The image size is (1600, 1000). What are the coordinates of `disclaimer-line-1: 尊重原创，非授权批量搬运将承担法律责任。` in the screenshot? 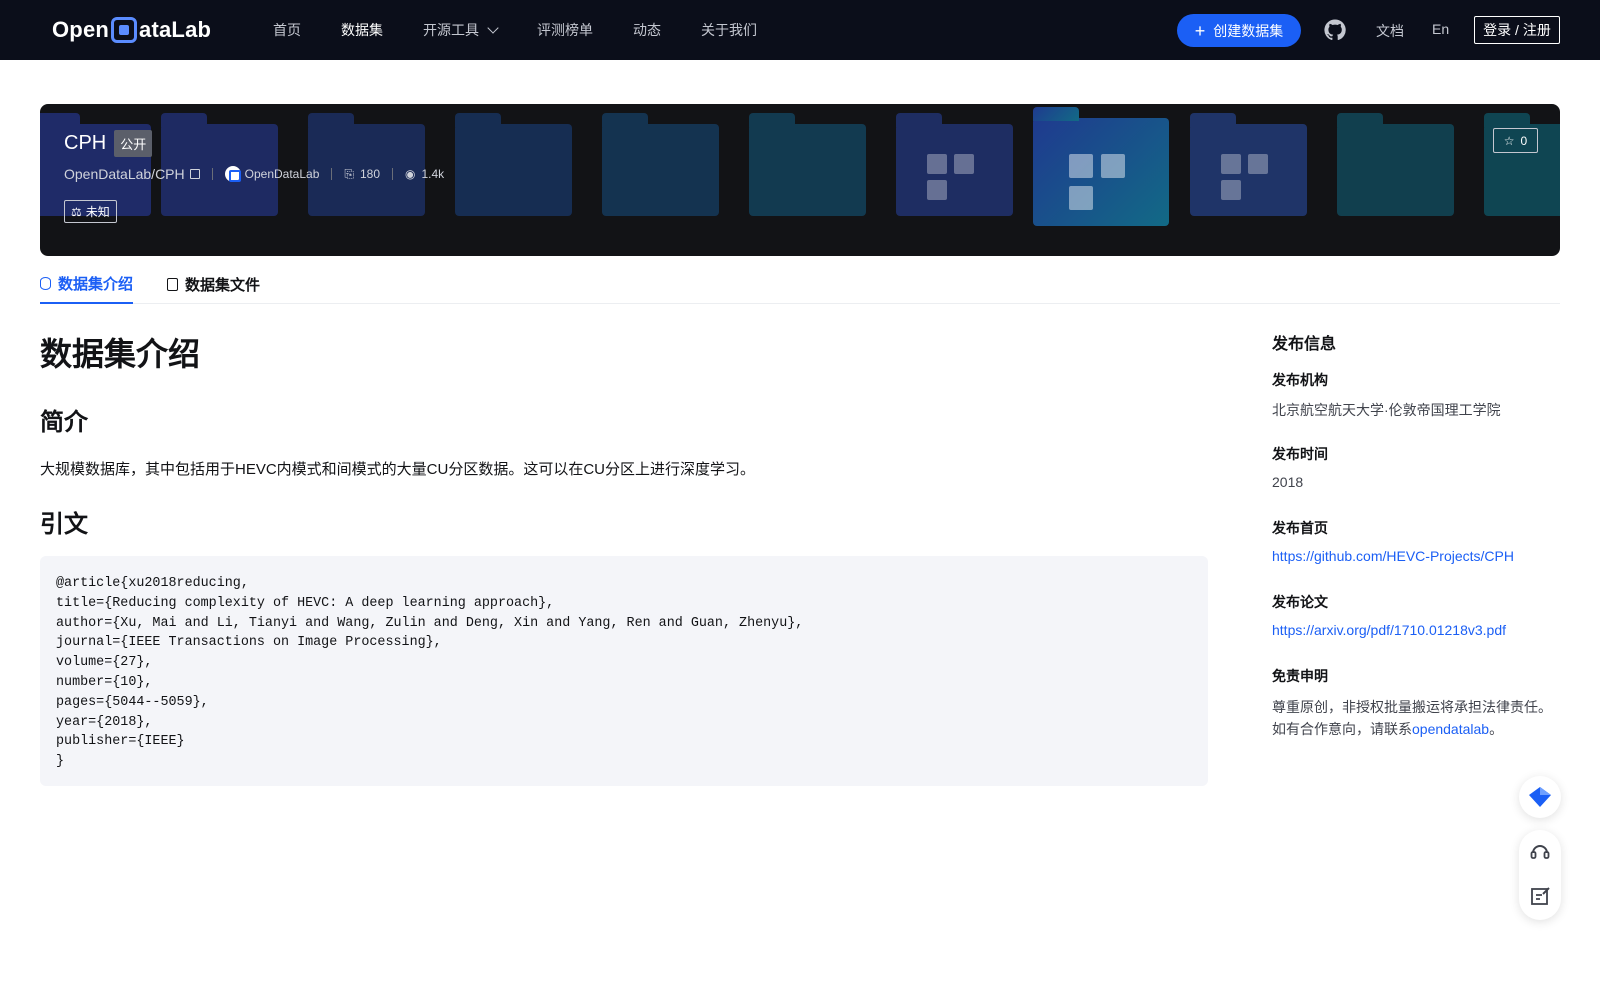 It's located at (1412, 707).